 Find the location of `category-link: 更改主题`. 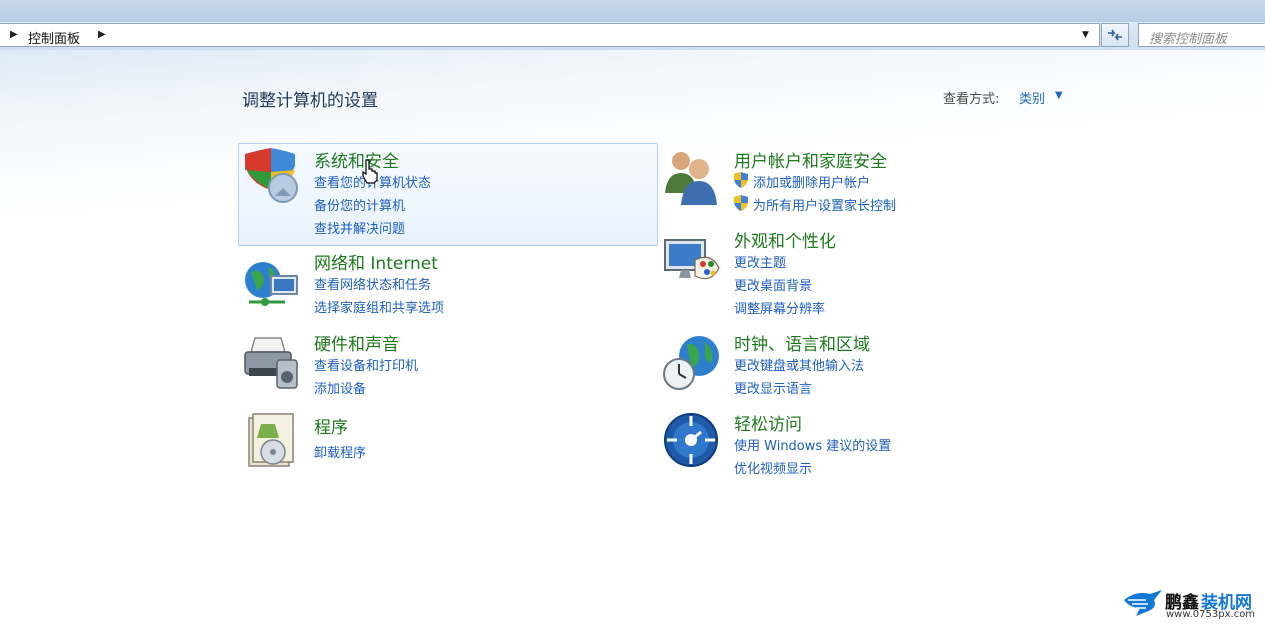

category-link: 更改主题 is located at coordinates (760, 261).